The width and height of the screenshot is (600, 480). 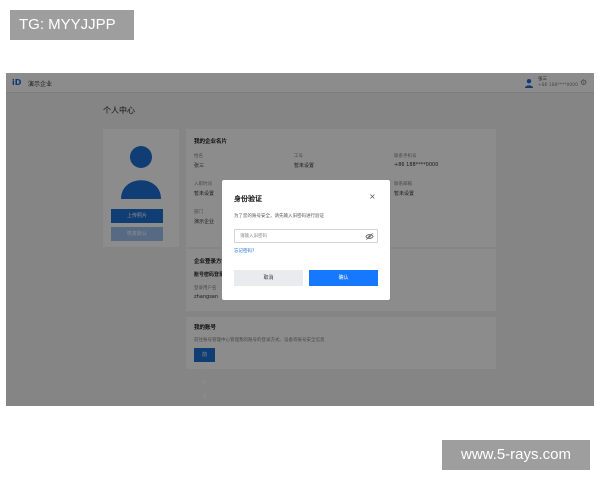 I want to click on eye-off-icon, so click(x=369, y=236).